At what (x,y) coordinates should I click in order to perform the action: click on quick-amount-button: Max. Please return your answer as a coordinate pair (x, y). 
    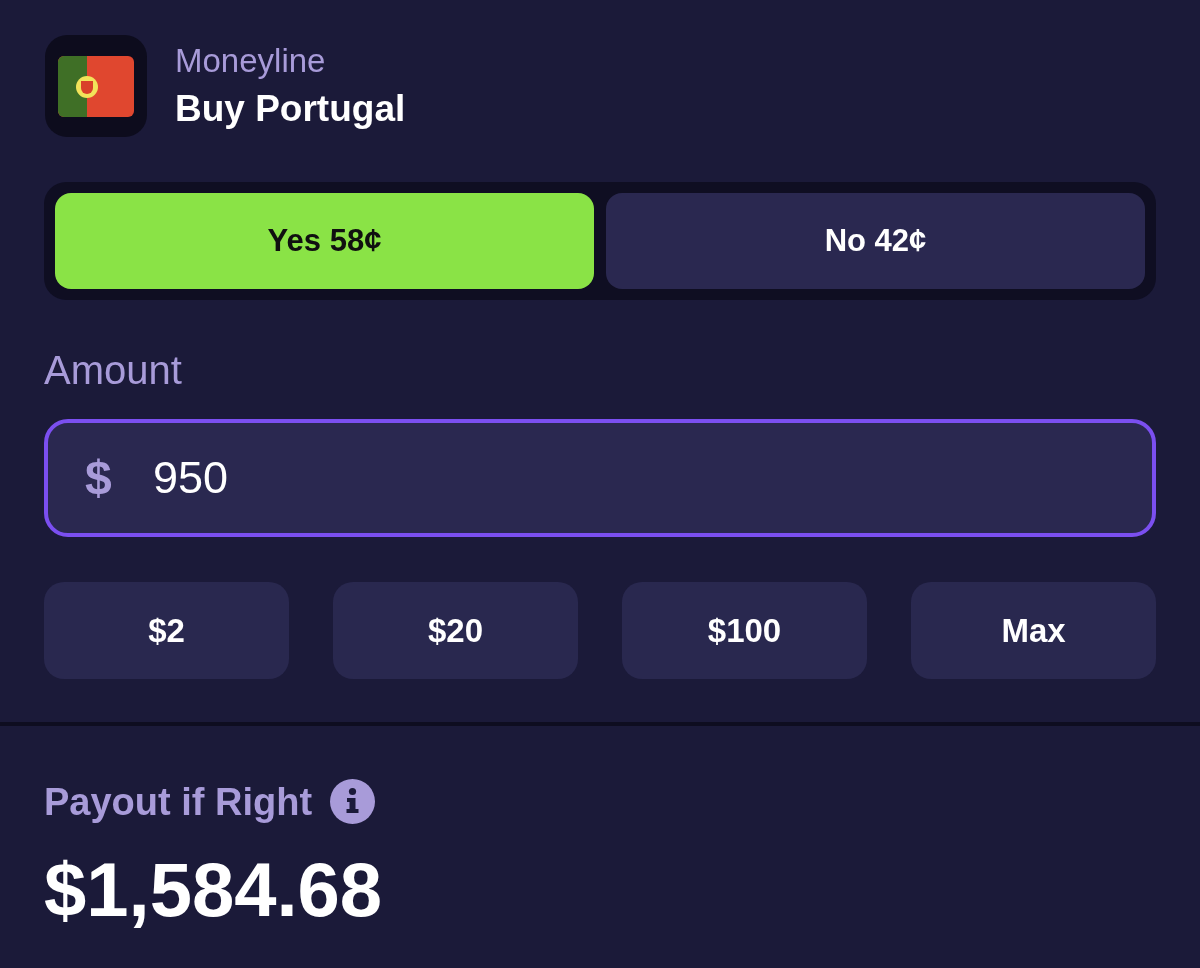
    Looking at the image, I should click on (1033, 630).